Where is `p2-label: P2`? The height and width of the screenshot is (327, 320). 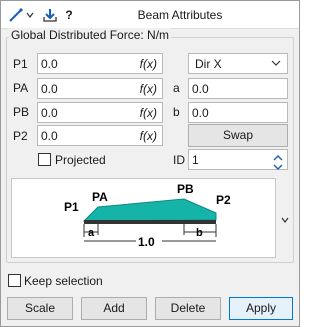 p2-label: P2 is located at coordinates (20, 136).